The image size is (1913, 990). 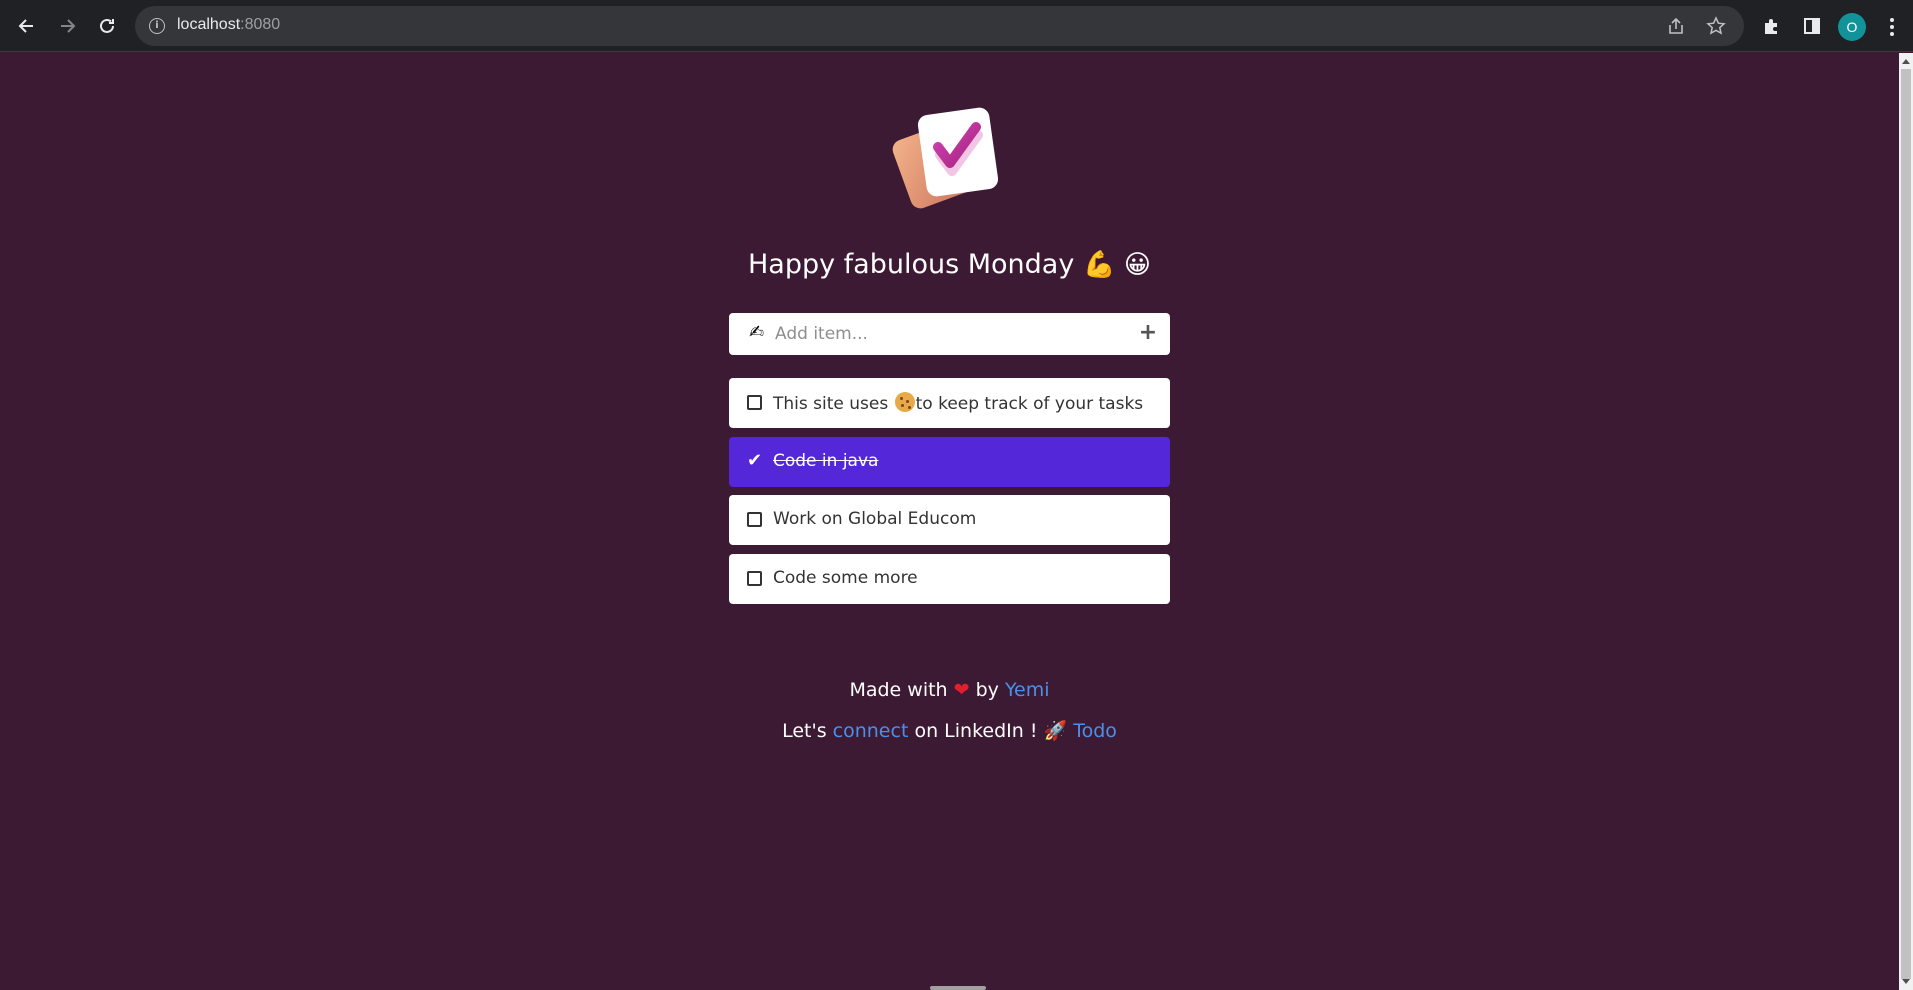 I want to click on back-icon, so click(x=27, y=26).